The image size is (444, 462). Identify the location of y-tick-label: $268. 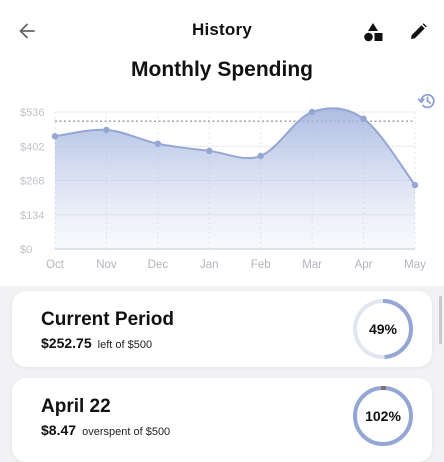
(32, 182).